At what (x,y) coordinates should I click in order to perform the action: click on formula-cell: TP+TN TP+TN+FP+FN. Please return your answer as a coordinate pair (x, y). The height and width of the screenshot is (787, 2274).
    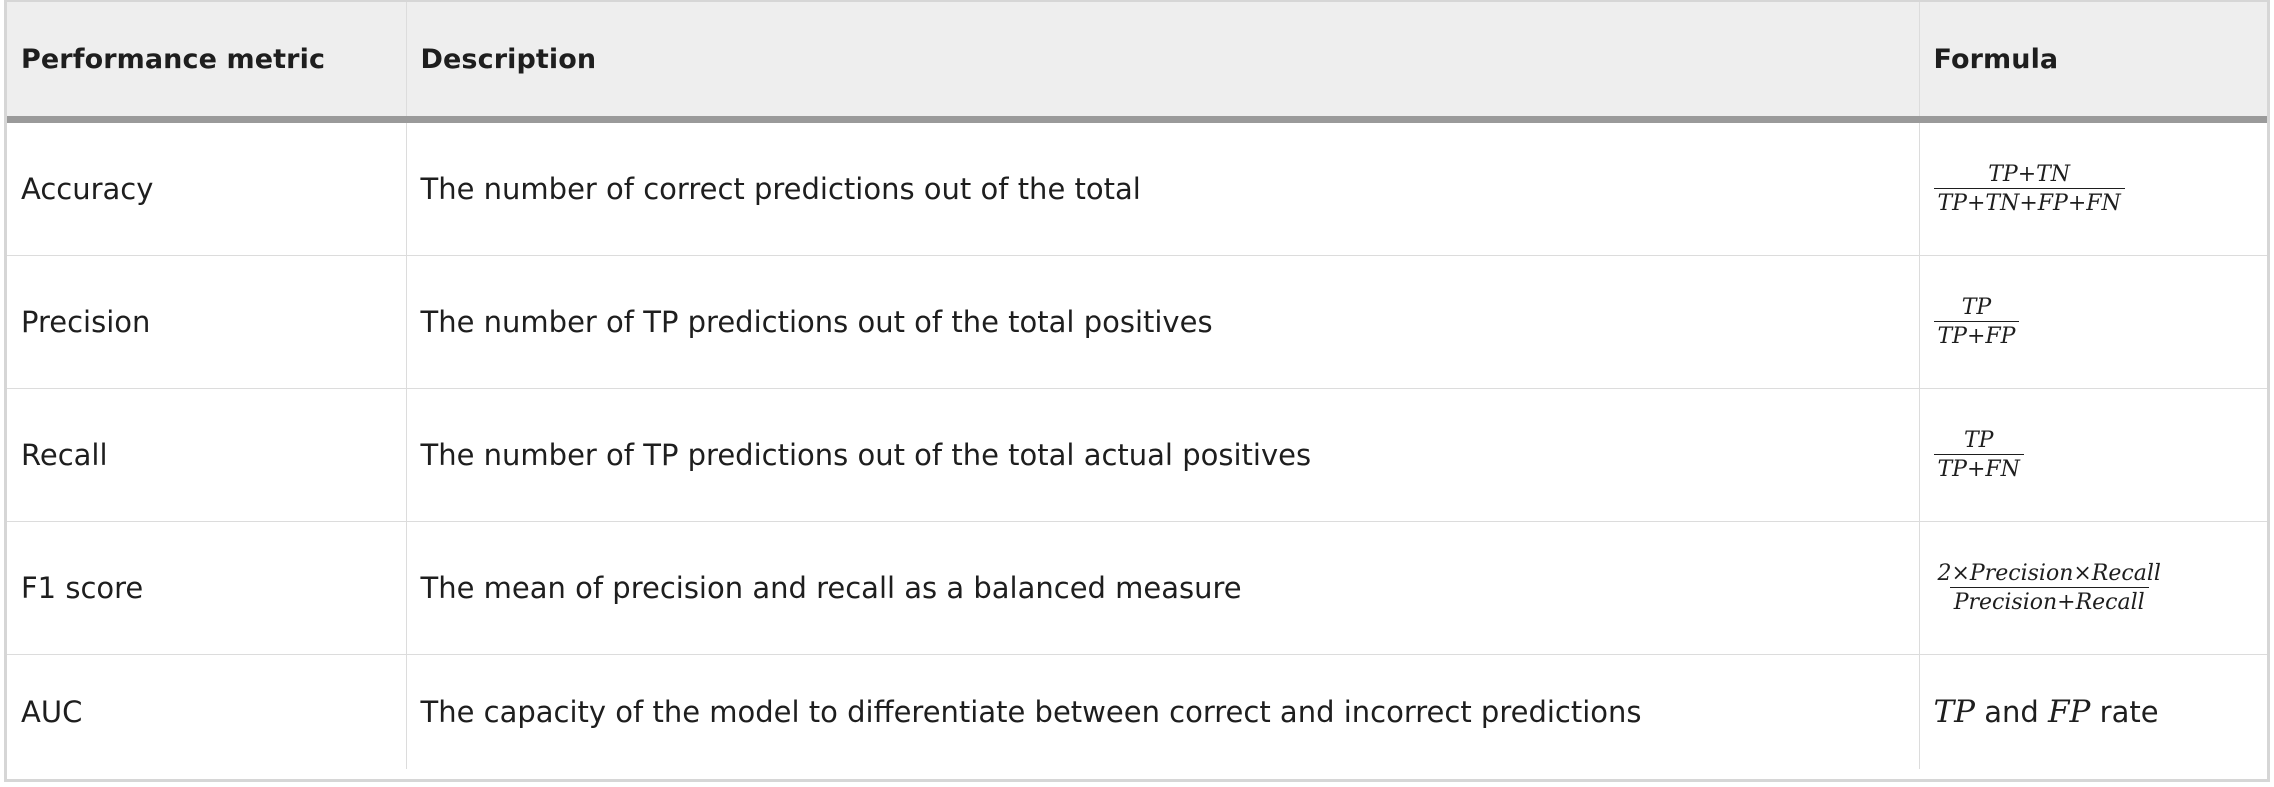
    Looking at the image, I should click on (2093, 187).